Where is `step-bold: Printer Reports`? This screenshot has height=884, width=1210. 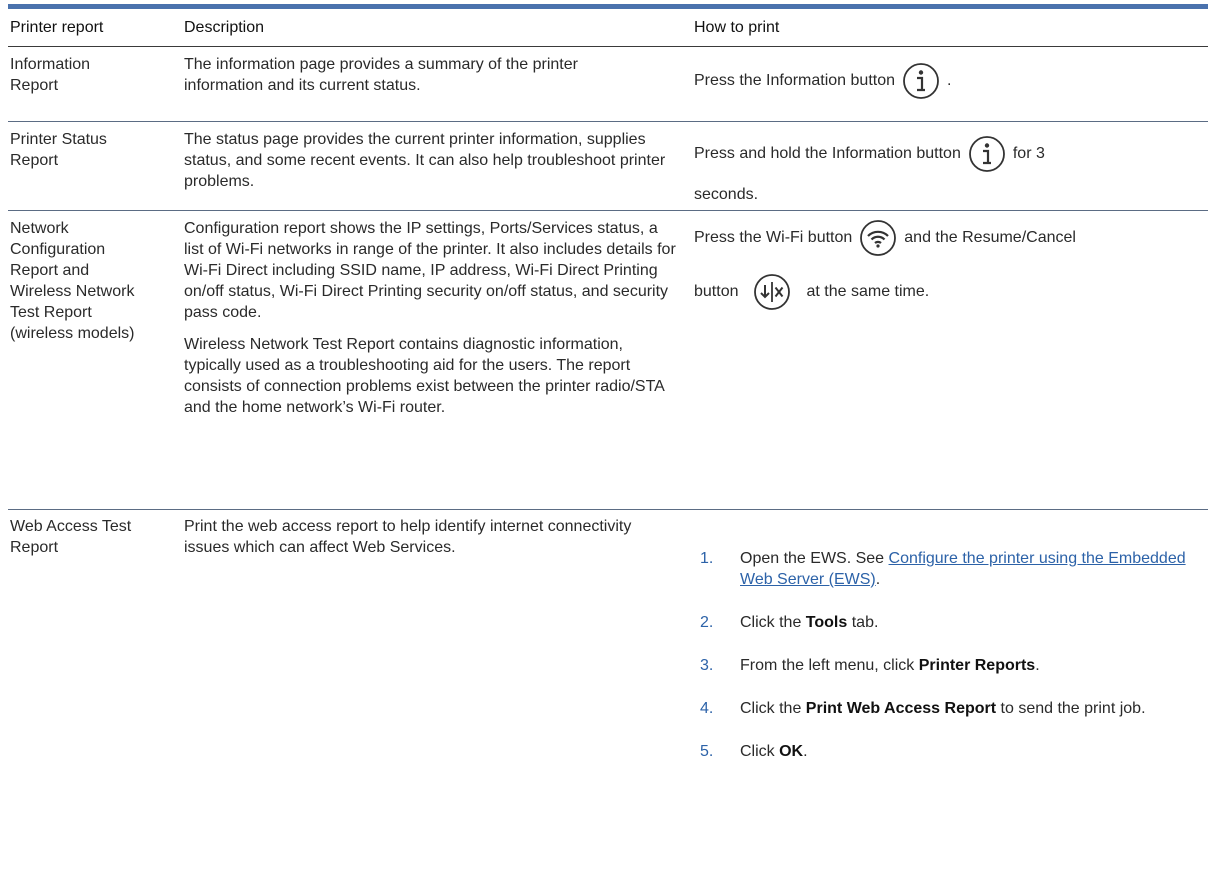 step-bold: Printer Reports is located at coordinates (977, 665).